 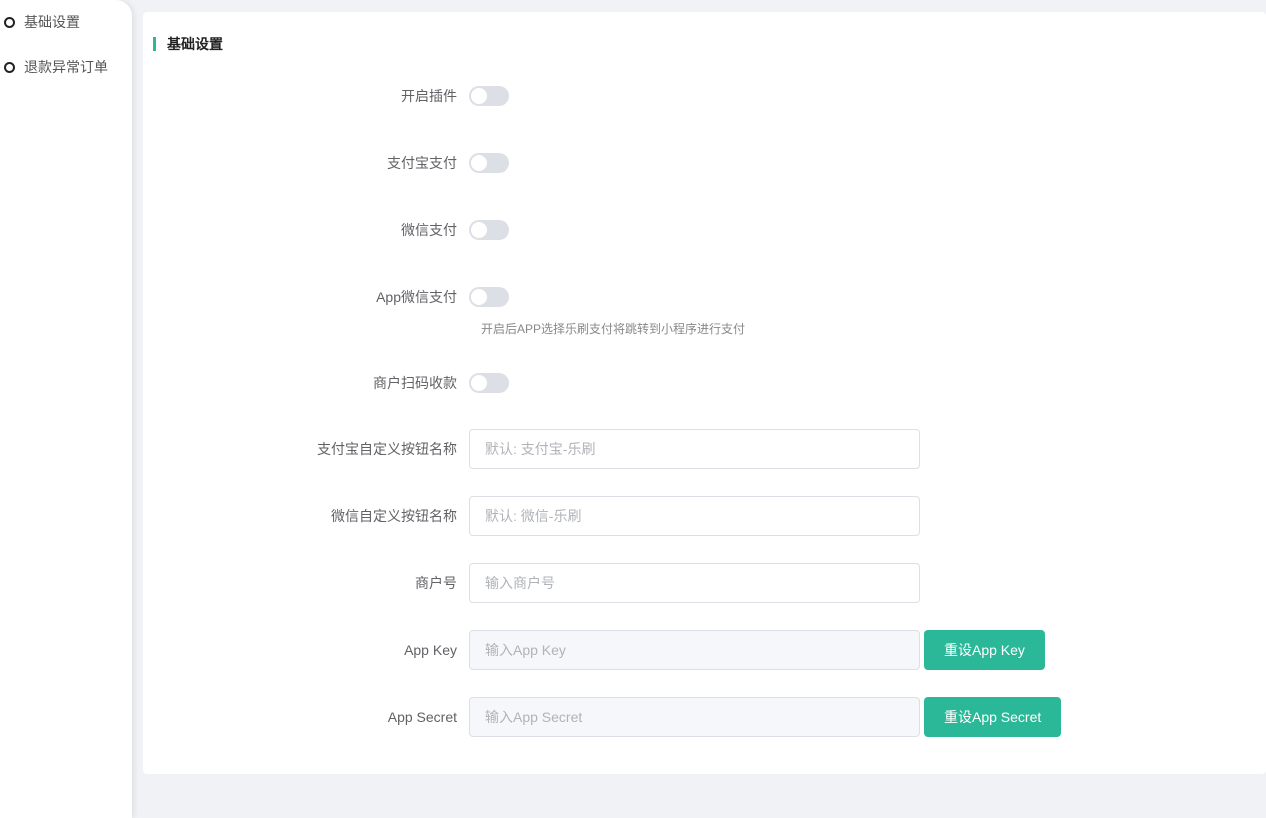 What do you see at coordinates (489, 96) in the screenshot?
I see `enable-plugin-toggle` at bounding box center [489, 96].